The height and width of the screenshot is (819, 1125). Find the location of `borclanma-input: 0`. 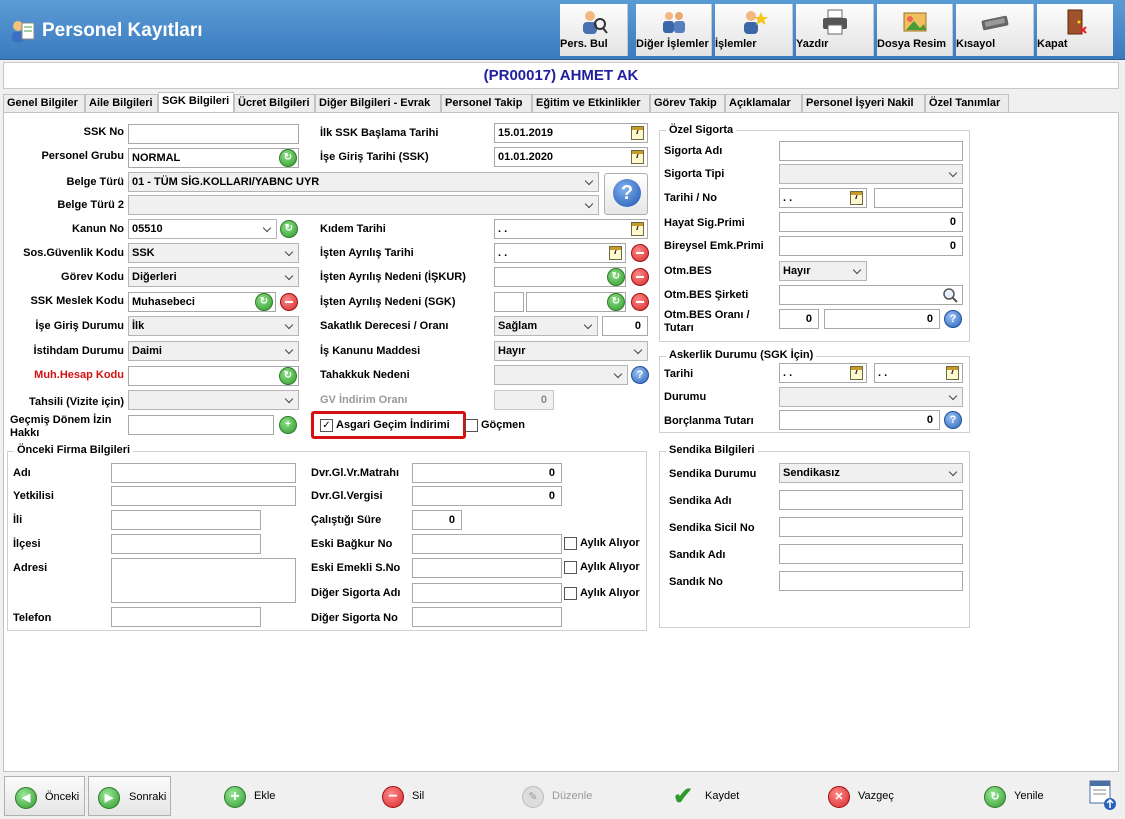

borclanma-input: 0 is located at coordinates (859, 420).